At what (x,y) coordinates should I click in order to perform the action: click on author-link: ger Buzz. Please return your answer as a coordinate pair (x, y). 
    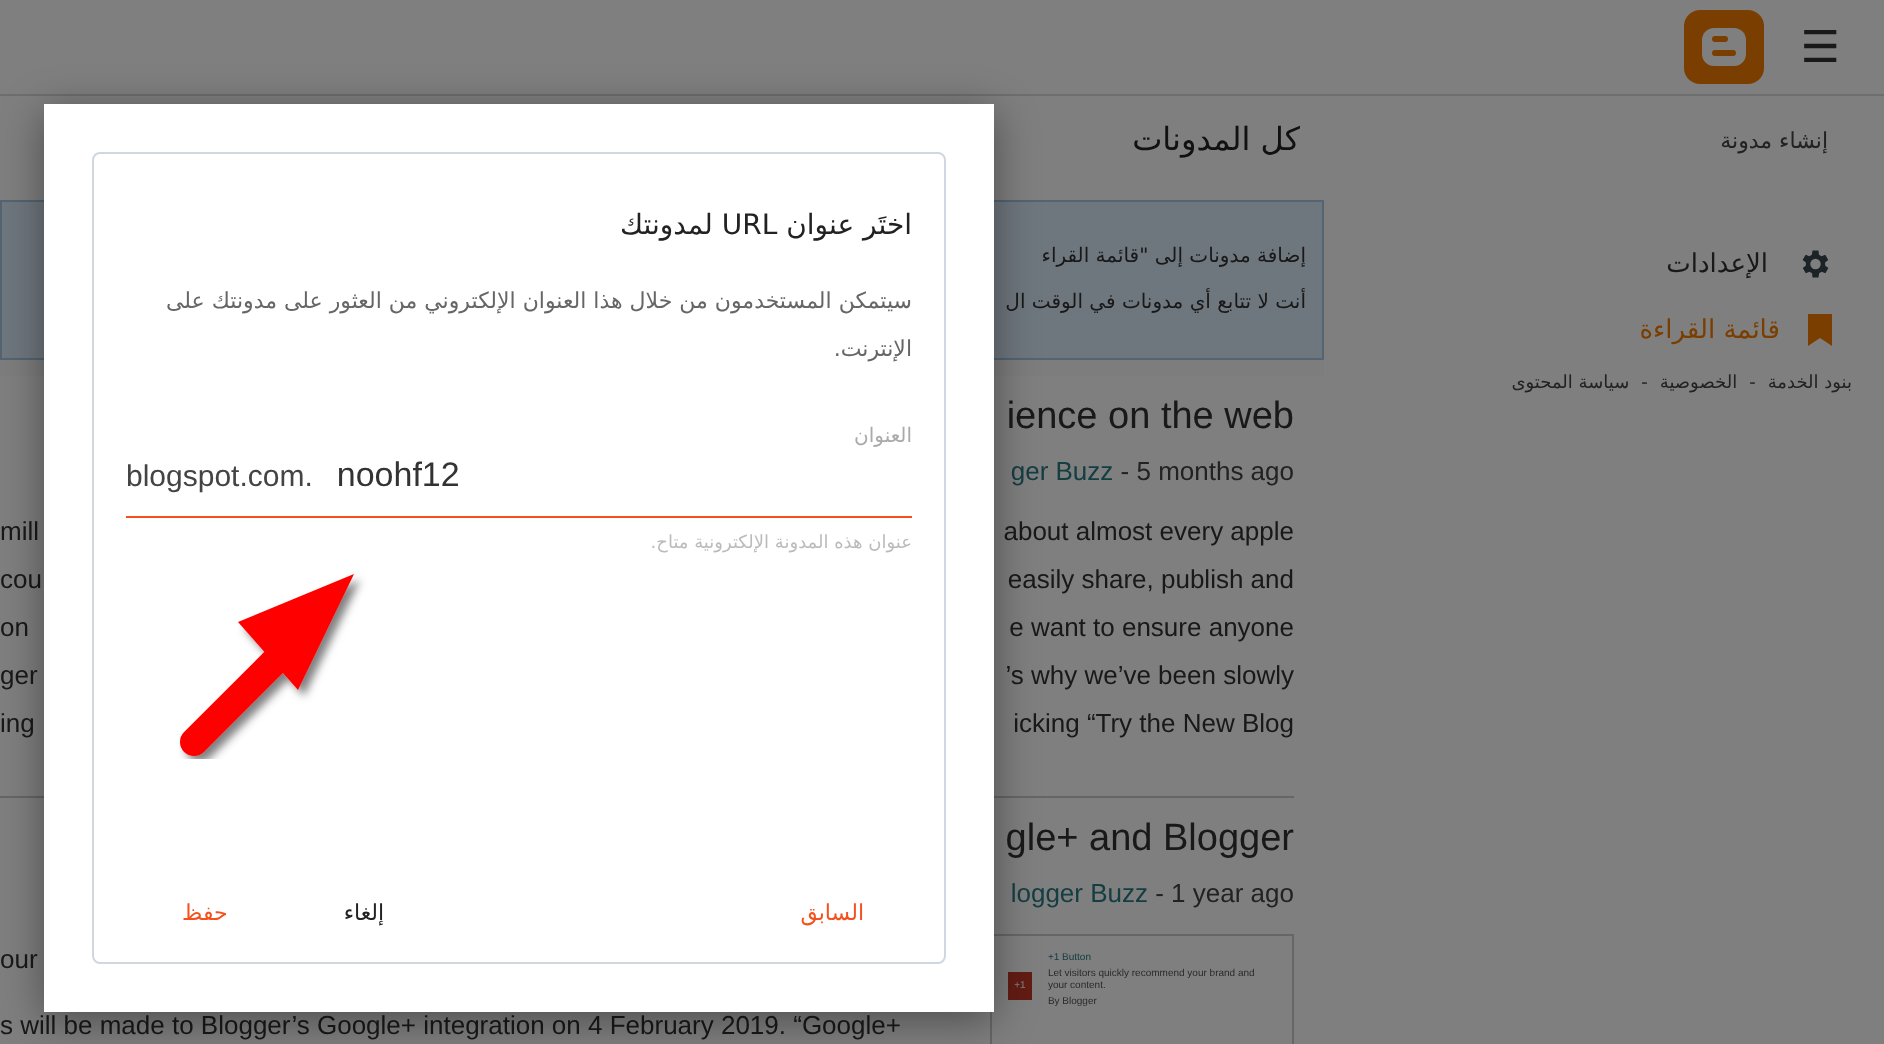
    Looking at the image, I should click on (1062, 471).